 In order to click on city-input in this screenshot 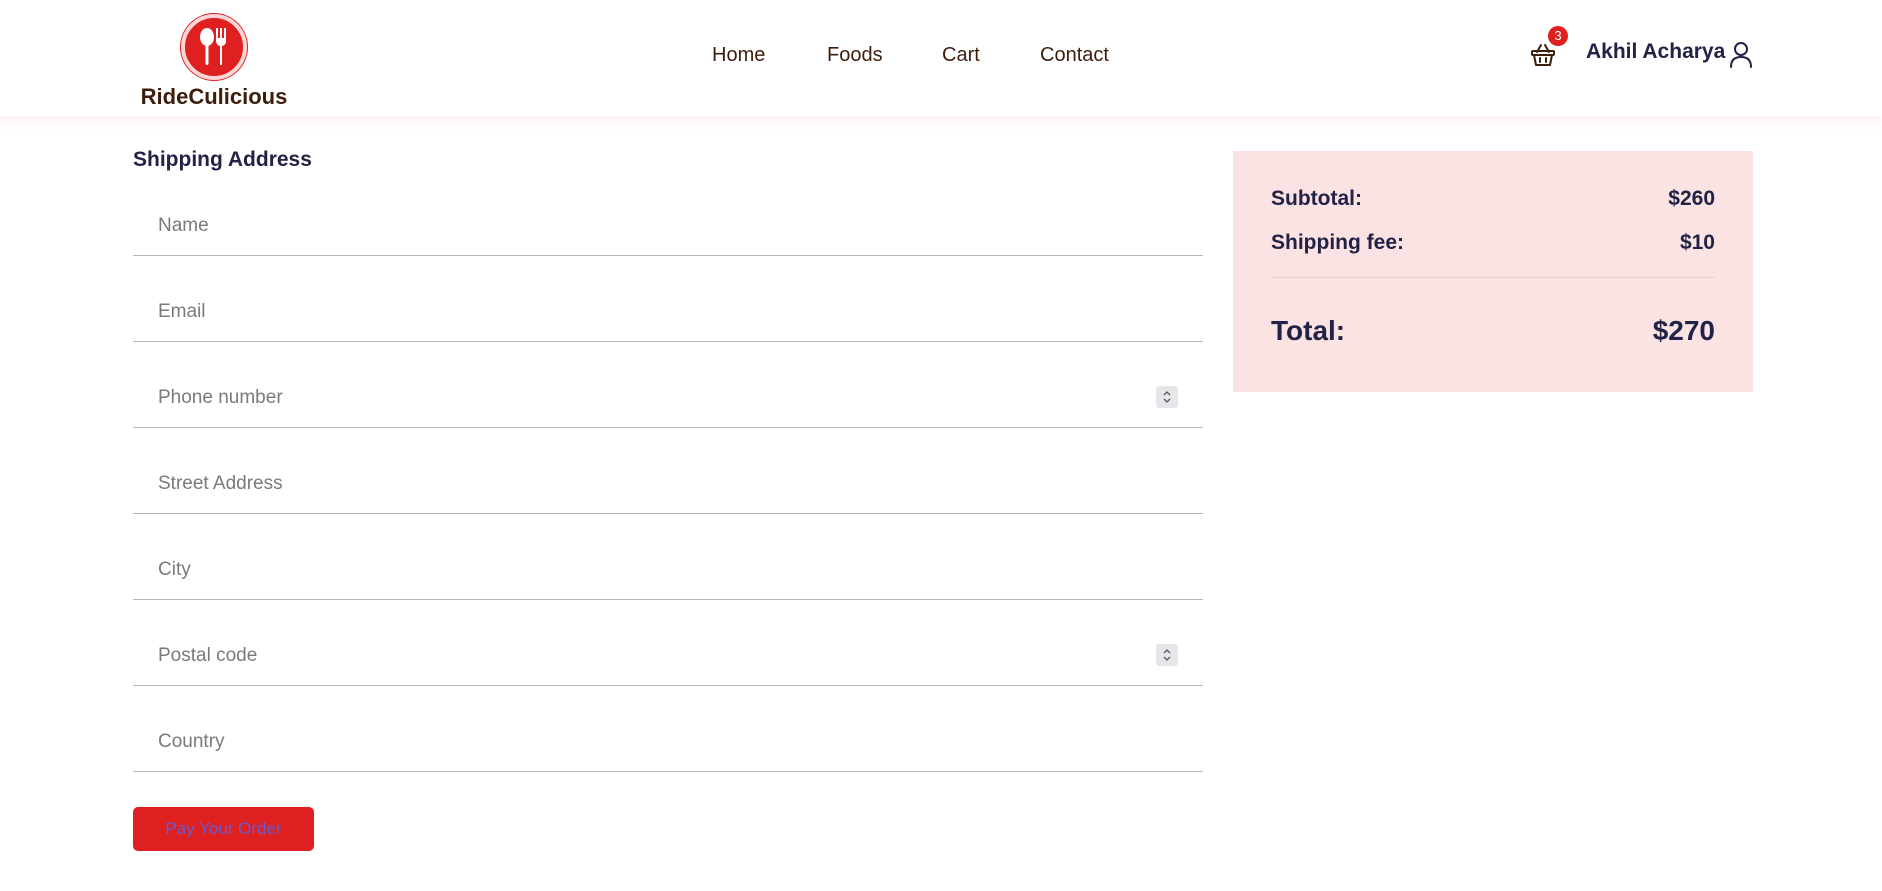, I will do `click(668, 569)`.